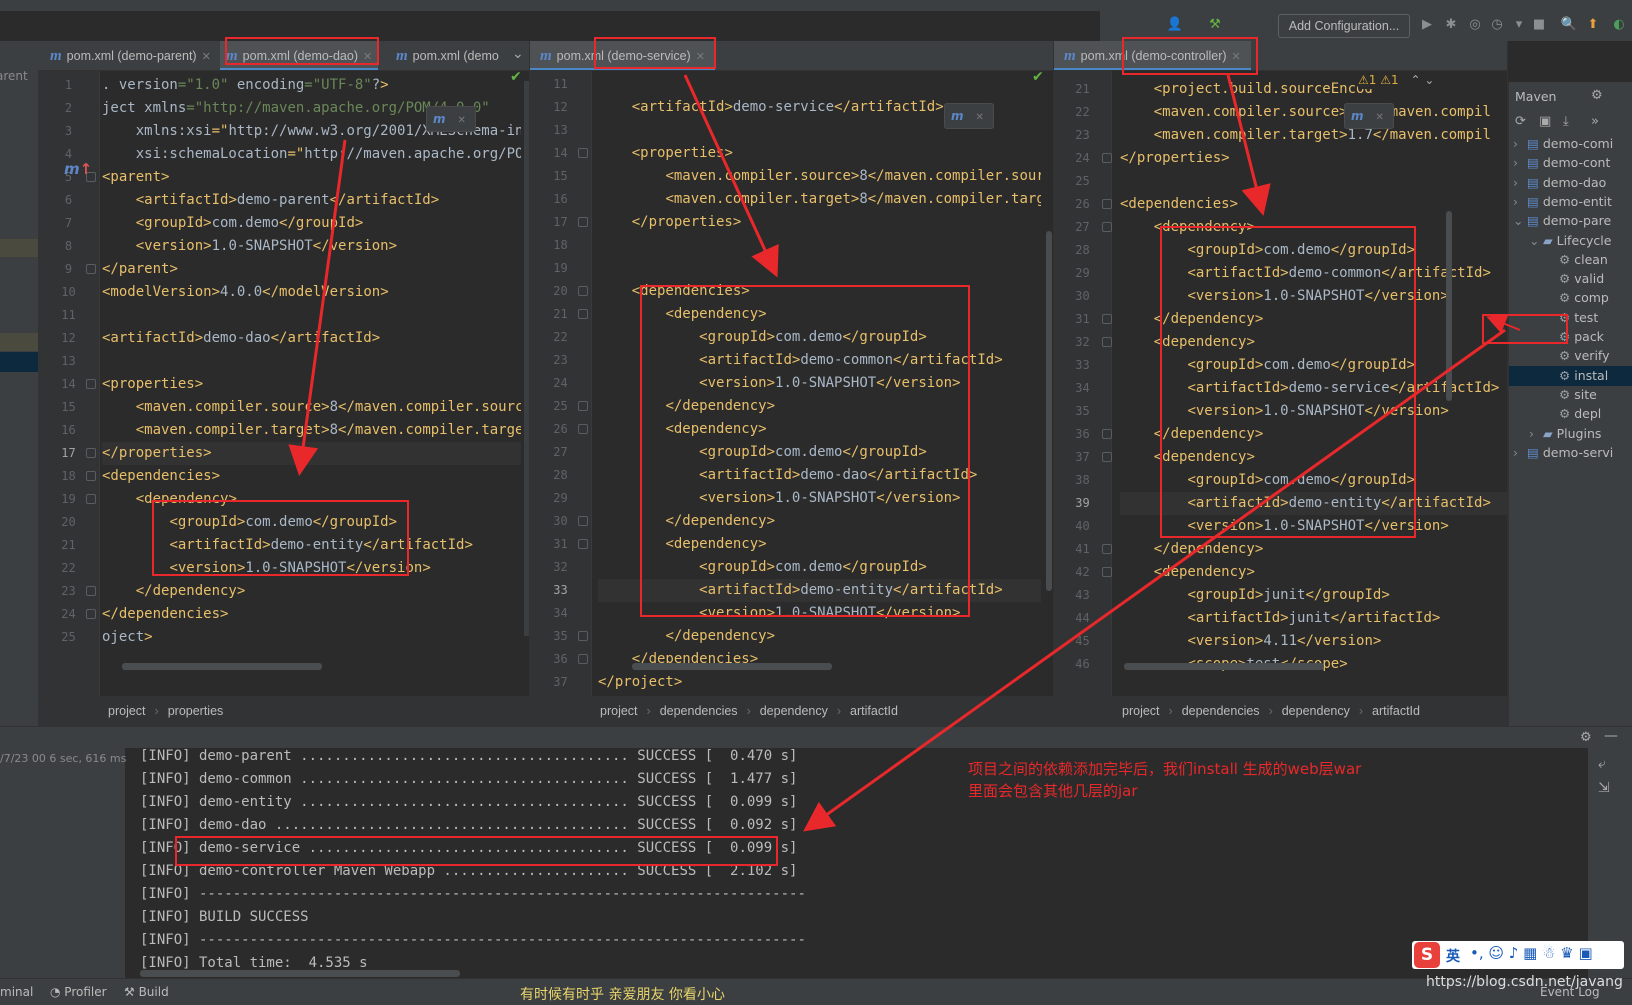 This screenshot has width=1632, height=1005. What do you see at coordinates (1415, 80) in the screenshot?
I see `chevron-up-icon: ⌃` at bounding box center [1415, 80].